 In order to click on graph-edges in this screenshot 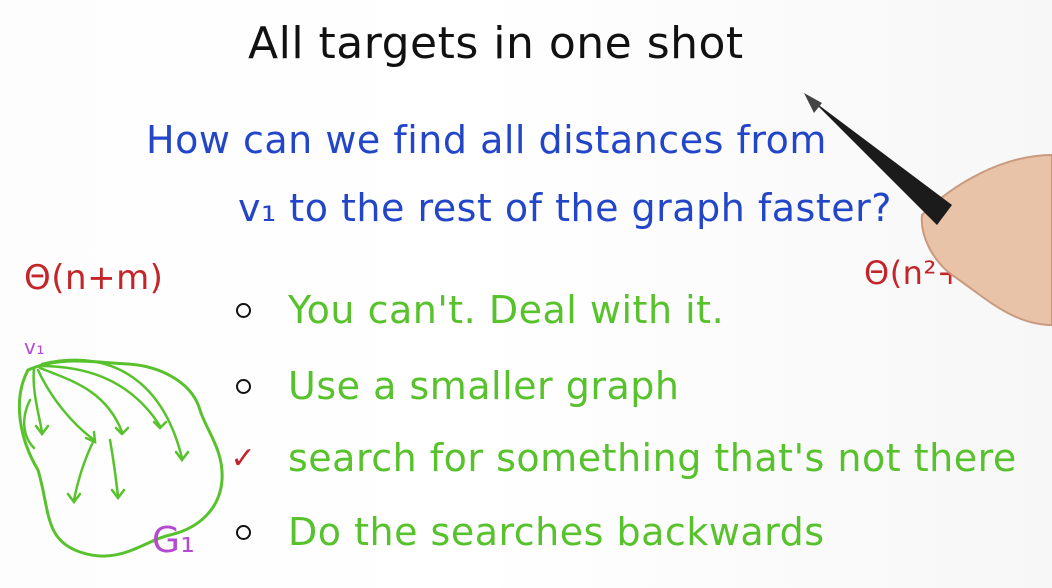, I will do `click(103, 430)`.